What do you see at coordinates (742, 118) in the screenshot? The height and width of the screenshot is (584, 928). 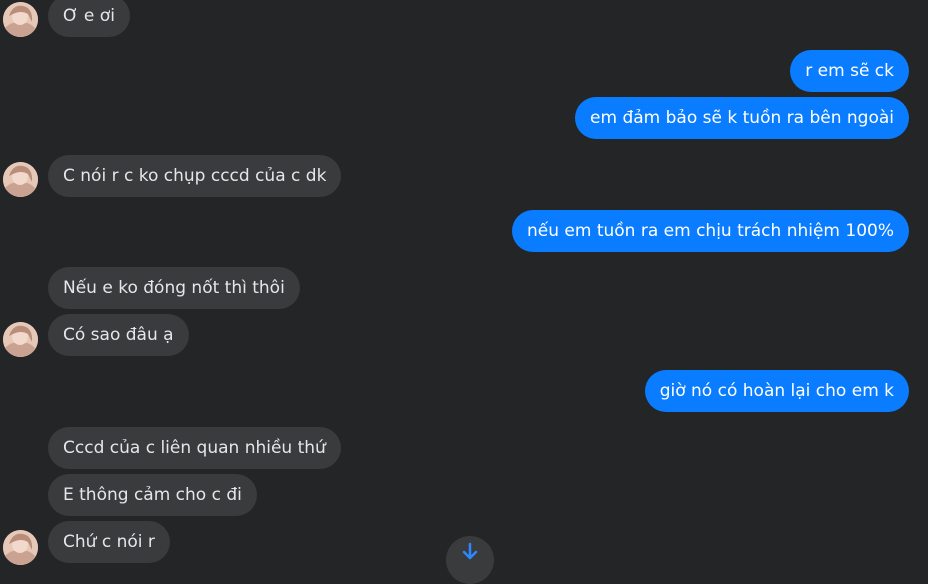 I see `outgoing-message: em đảm bảo sẽ k tuồn ra bên ngoài` at bounding box center [742, 118].